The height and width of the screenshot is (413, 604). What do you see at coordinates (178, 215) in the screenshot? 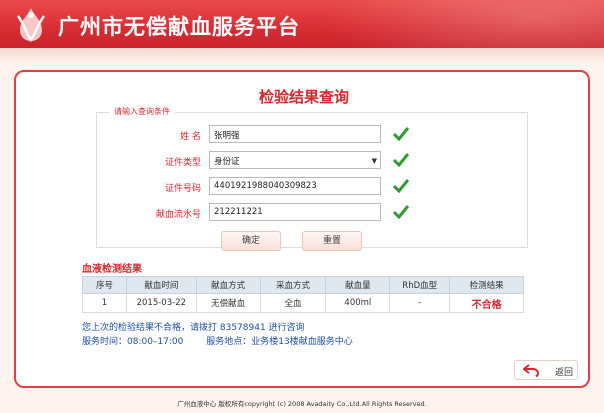
I see `donation-no-label: 献血流水号` at bounding box center [178, 215].